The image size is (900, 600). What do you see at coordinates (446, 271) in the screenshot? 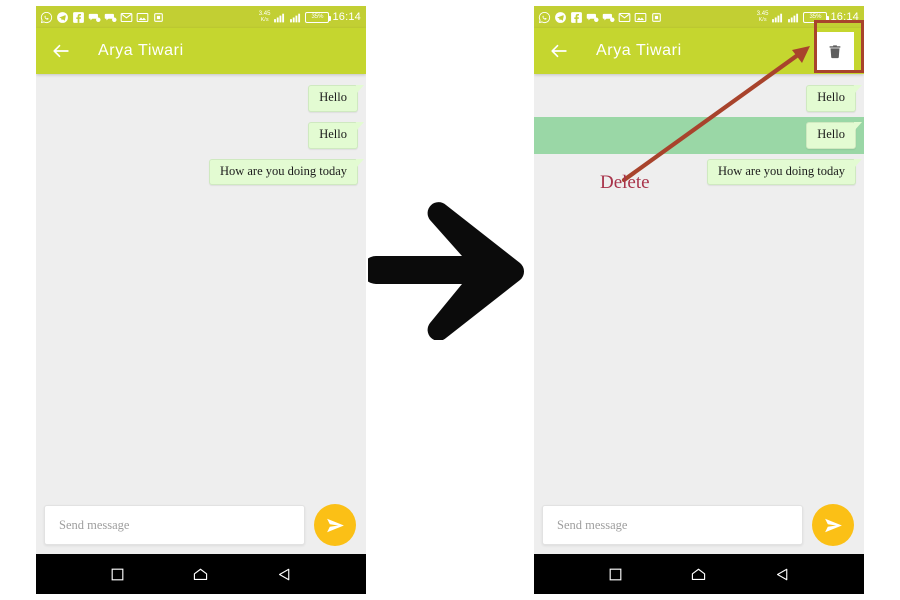
I see `right-arrow-icon` at bounding box center [446, 271].